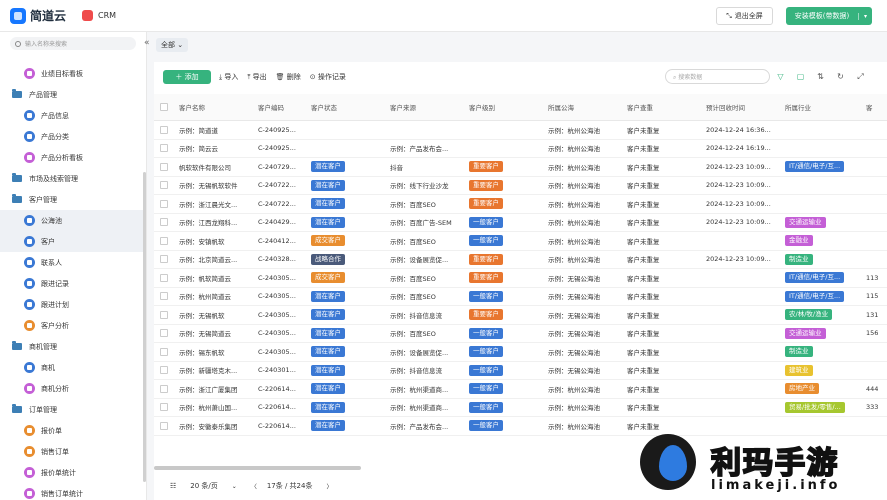  What do you see at coordinates (147, 43) in the screenshot?
I see `collapse-sidebar-icon: «` at bounding box center [147, 43].